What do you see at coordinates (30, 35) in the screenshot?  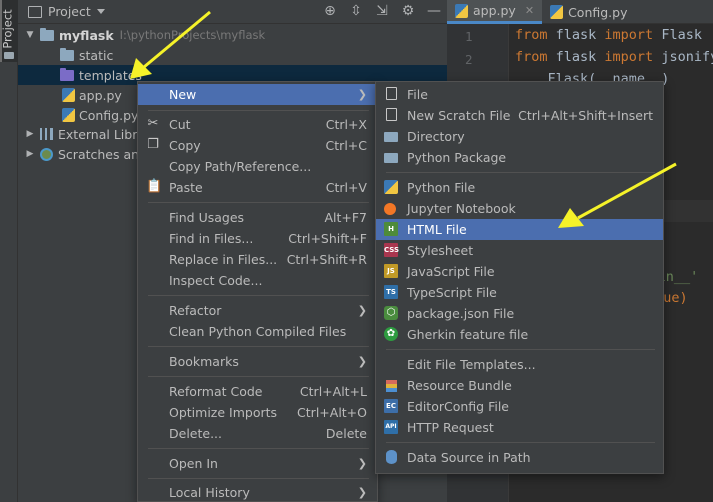 I see `expand-arrow-icon: ▼` at bounding box center [30, 35].